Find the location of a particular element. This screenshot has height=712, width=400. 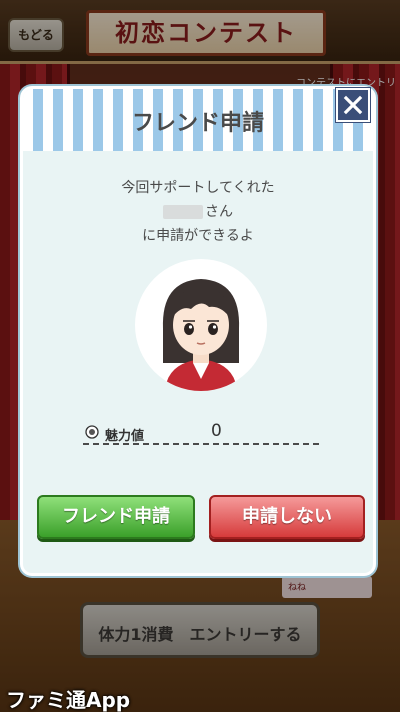

blurred-username is located at coordinates (183, 212).